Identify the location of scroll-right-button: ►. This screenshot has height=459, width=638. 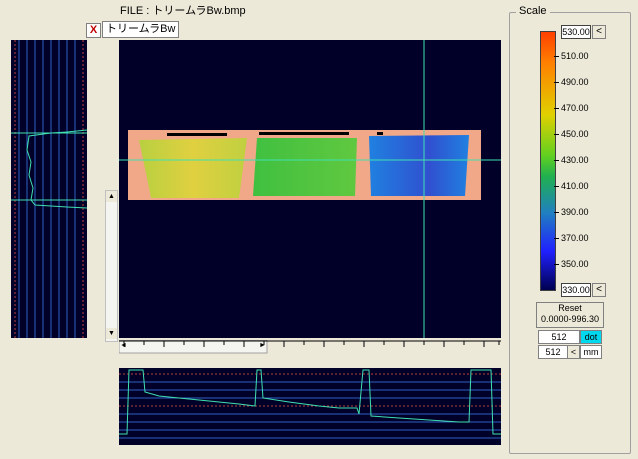
(262, 345).